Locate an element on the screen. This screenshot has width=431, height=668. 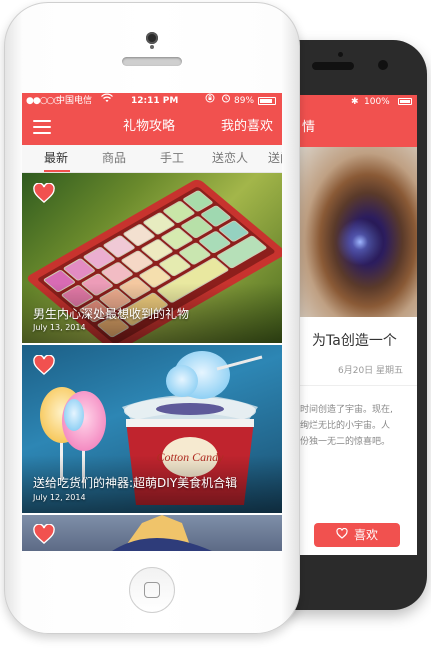
app-header: 礼物攻略 我的喜欢 is located at coordinates (152, 127).